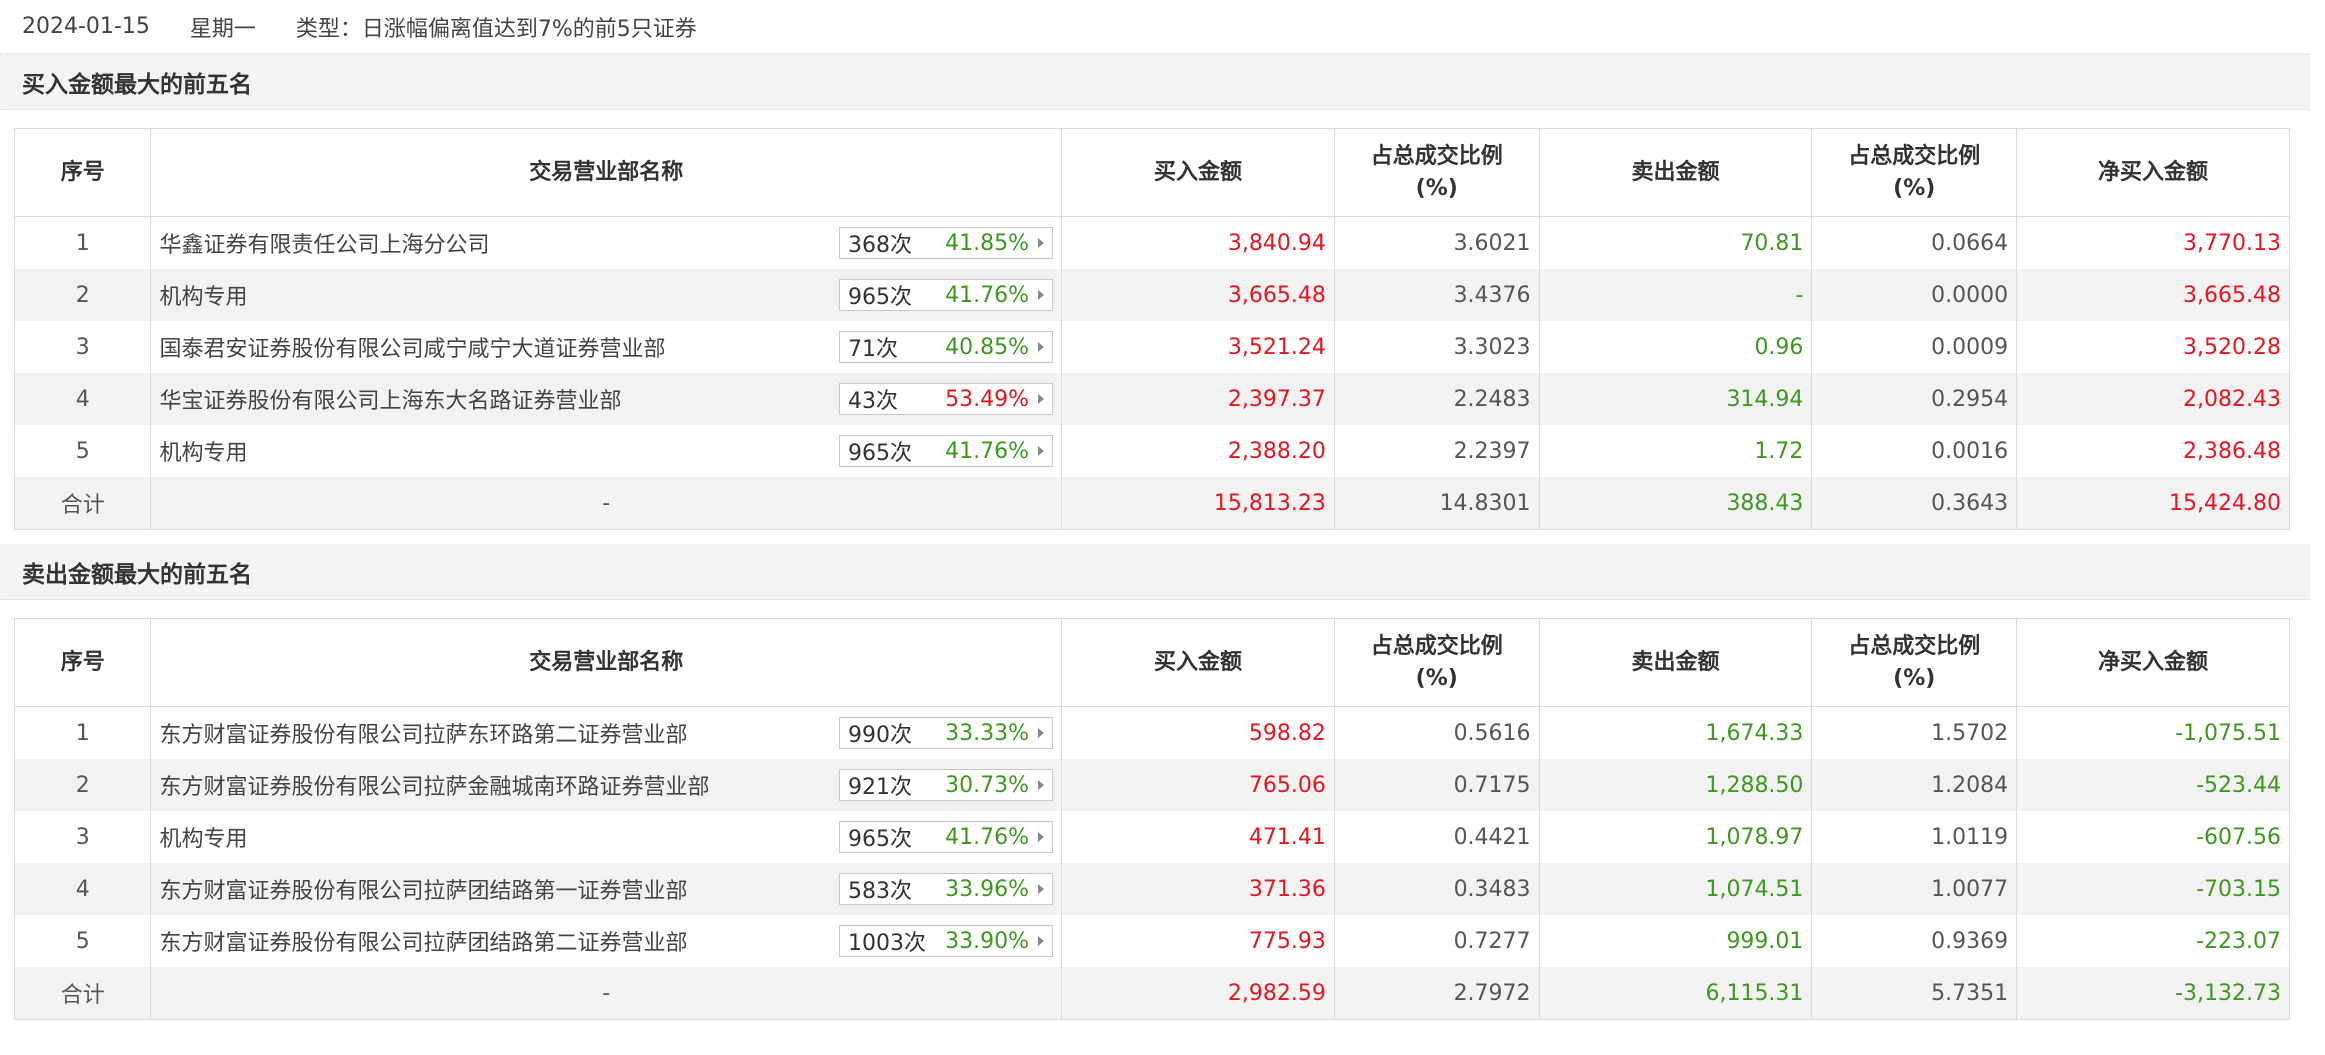 The image size is (2325, 1055). I want to click on dept-name: 东方财富证券股份有限公司拉萨团结路第二证券营业部, so click(423, 941).